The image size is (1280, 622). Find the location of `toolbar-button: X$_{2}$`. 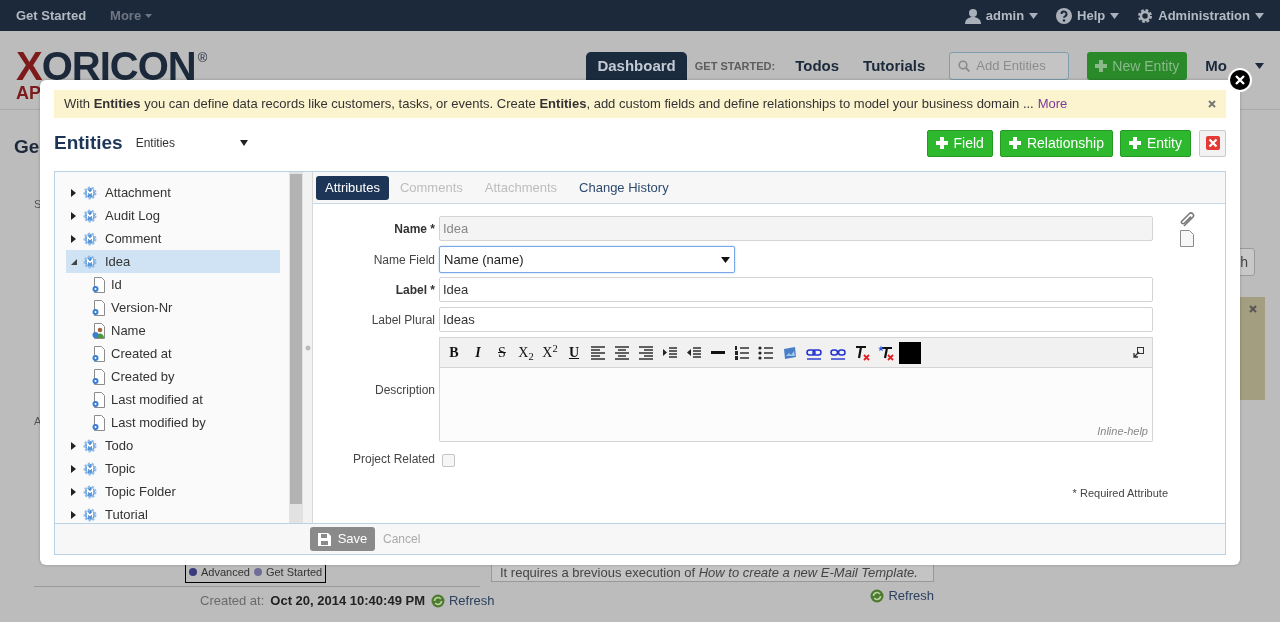

toolbar-button: X$_{2}$ is located at coordinates (526, 352).